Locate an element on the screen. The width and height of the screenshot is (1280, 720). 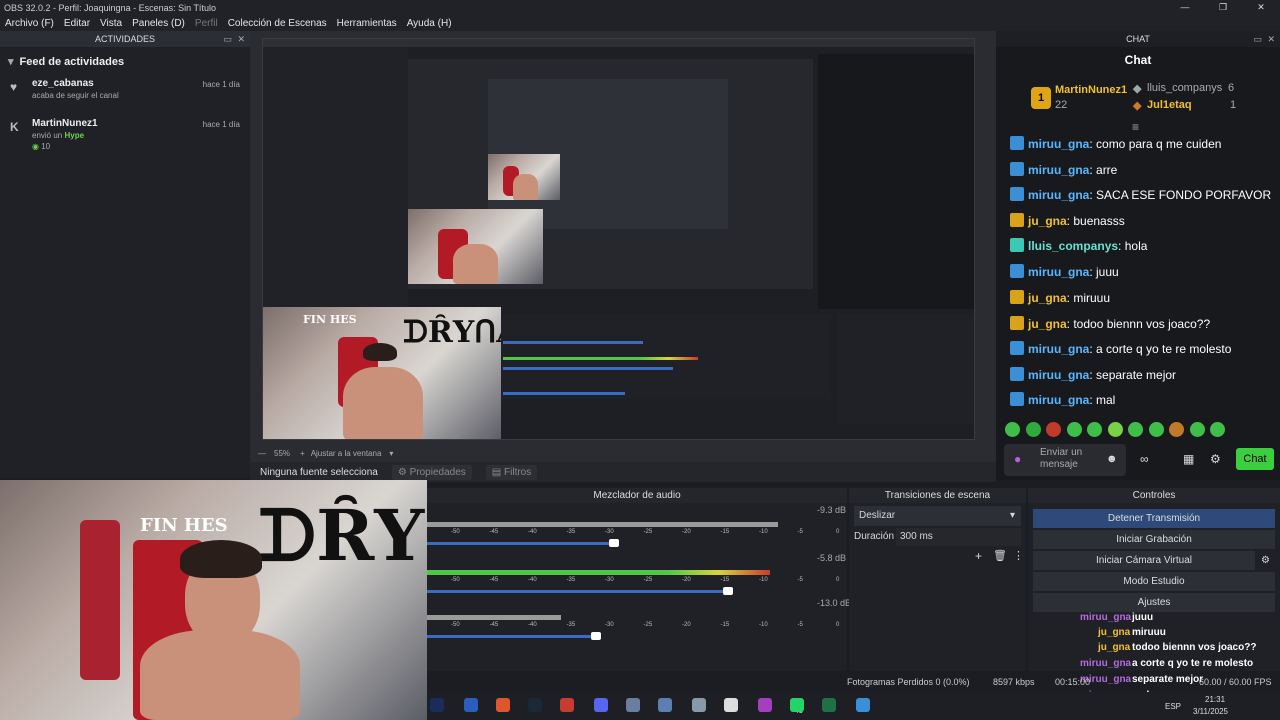
zoom-out-icon: — is located at coordinates (262, 453).